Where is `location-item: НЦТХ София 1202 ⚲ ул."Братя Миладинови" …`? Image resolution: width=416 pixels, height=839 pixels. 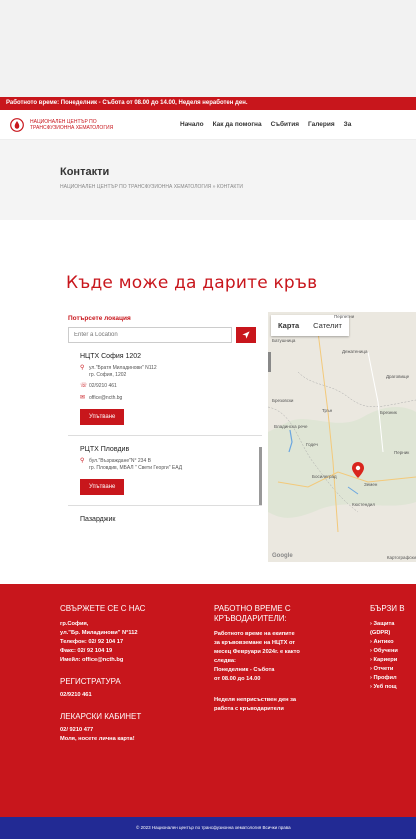
location-item: НЦТХ София 1202 ⚲ ул."Братя Миладинови" … is located at coordinates (165, 392).